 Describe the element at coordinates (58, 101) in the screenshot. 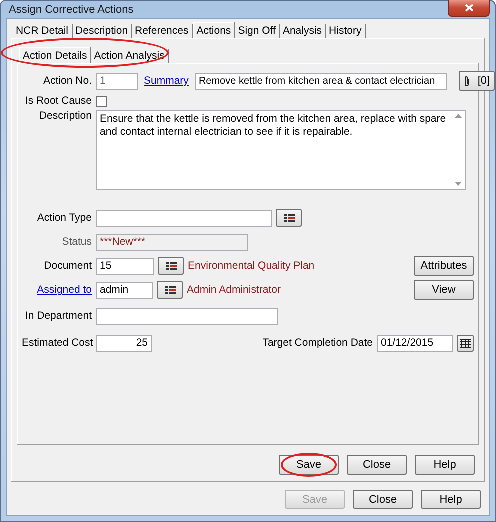

I see `field-label: Is Root Cause` at that location.